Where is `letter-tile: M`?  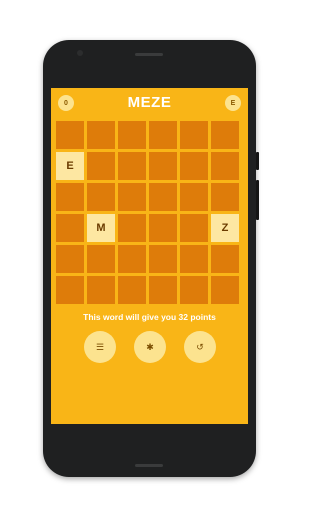
letter-tile: M is located at coordinates (101, 228).